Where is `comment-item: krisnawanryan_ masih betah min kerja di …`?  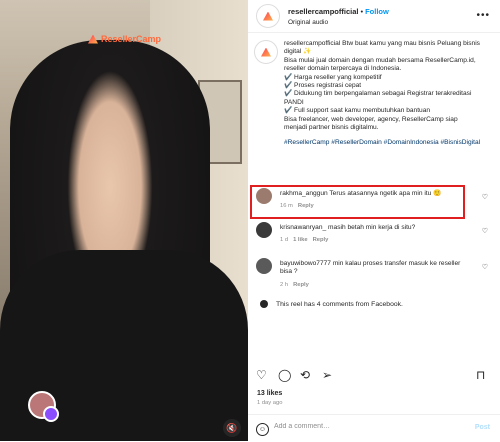 comment-item: krisnawanryan_ masih betah min kerja di … is located at coordinates (374, 236).